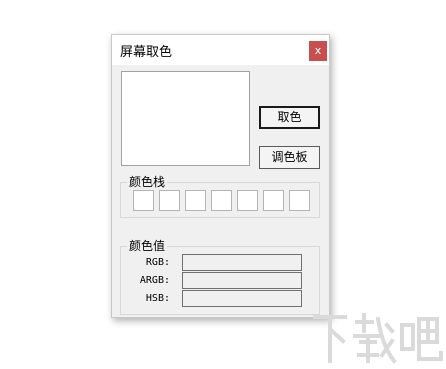 The height and width of the screenshot is (369, 446). I want to click on color-stack-label: 颜色栈, so click(147, 182).